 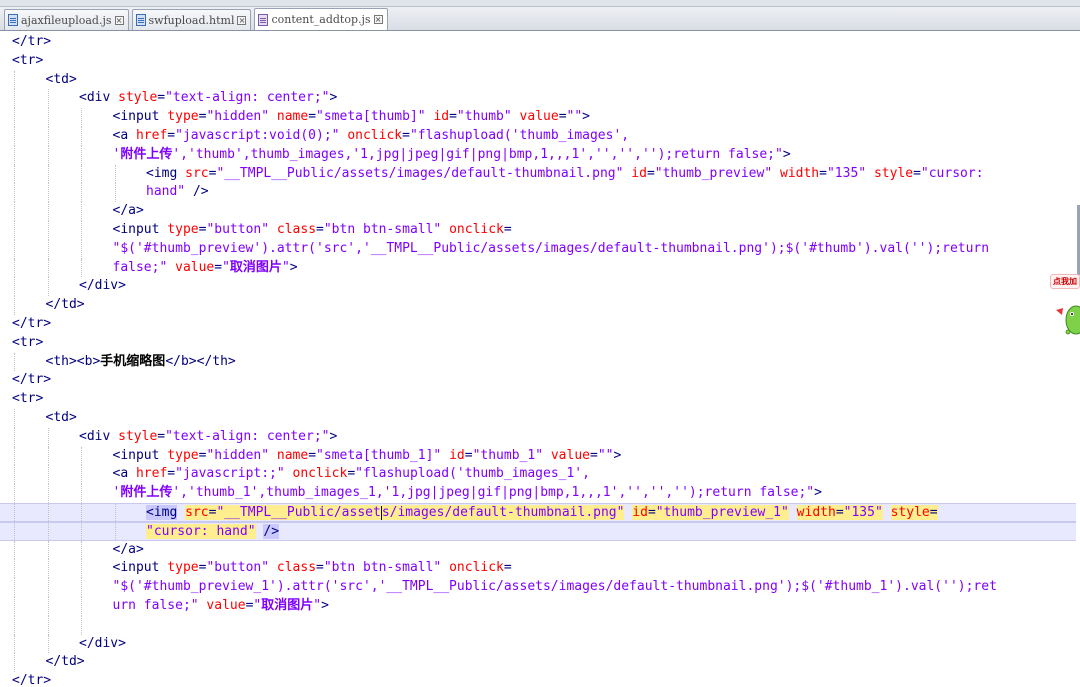 I want to click on code-token: style, so click(x=138, y=436).